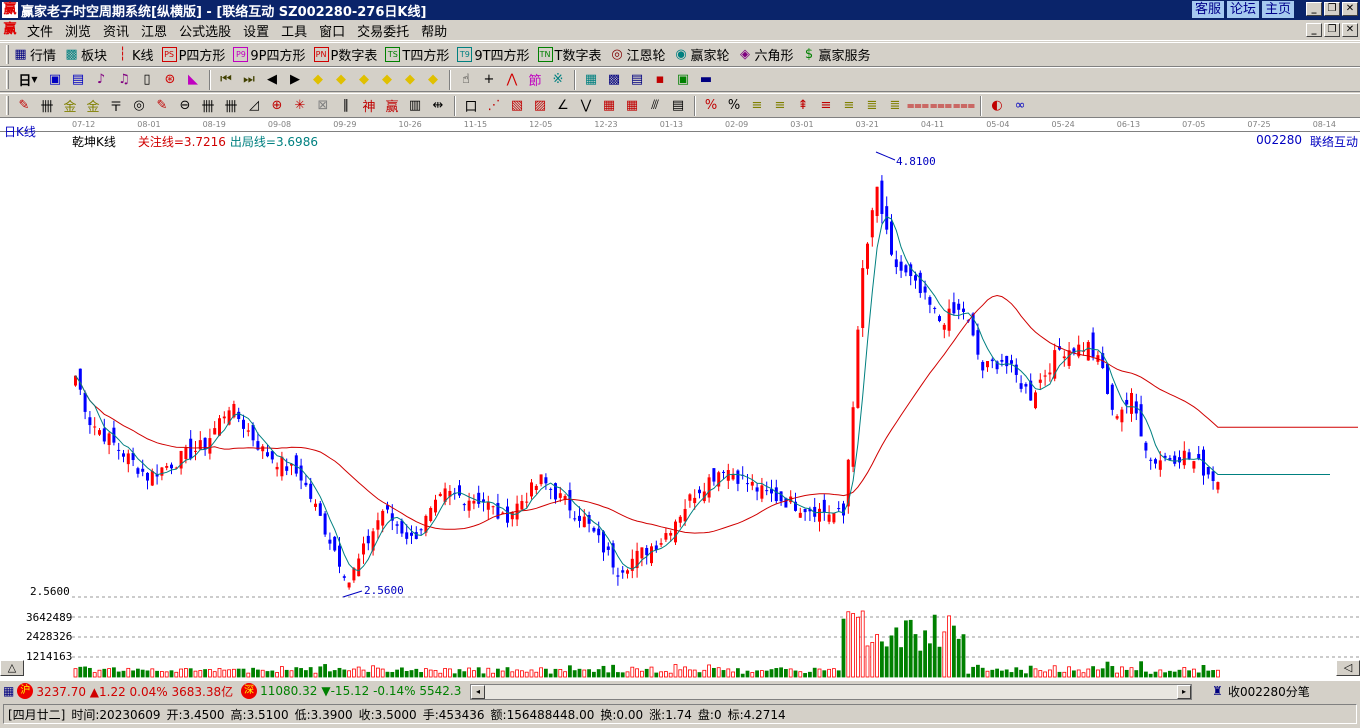  I want to click on square-spiral-icon: ⊠, so click(323, 106).